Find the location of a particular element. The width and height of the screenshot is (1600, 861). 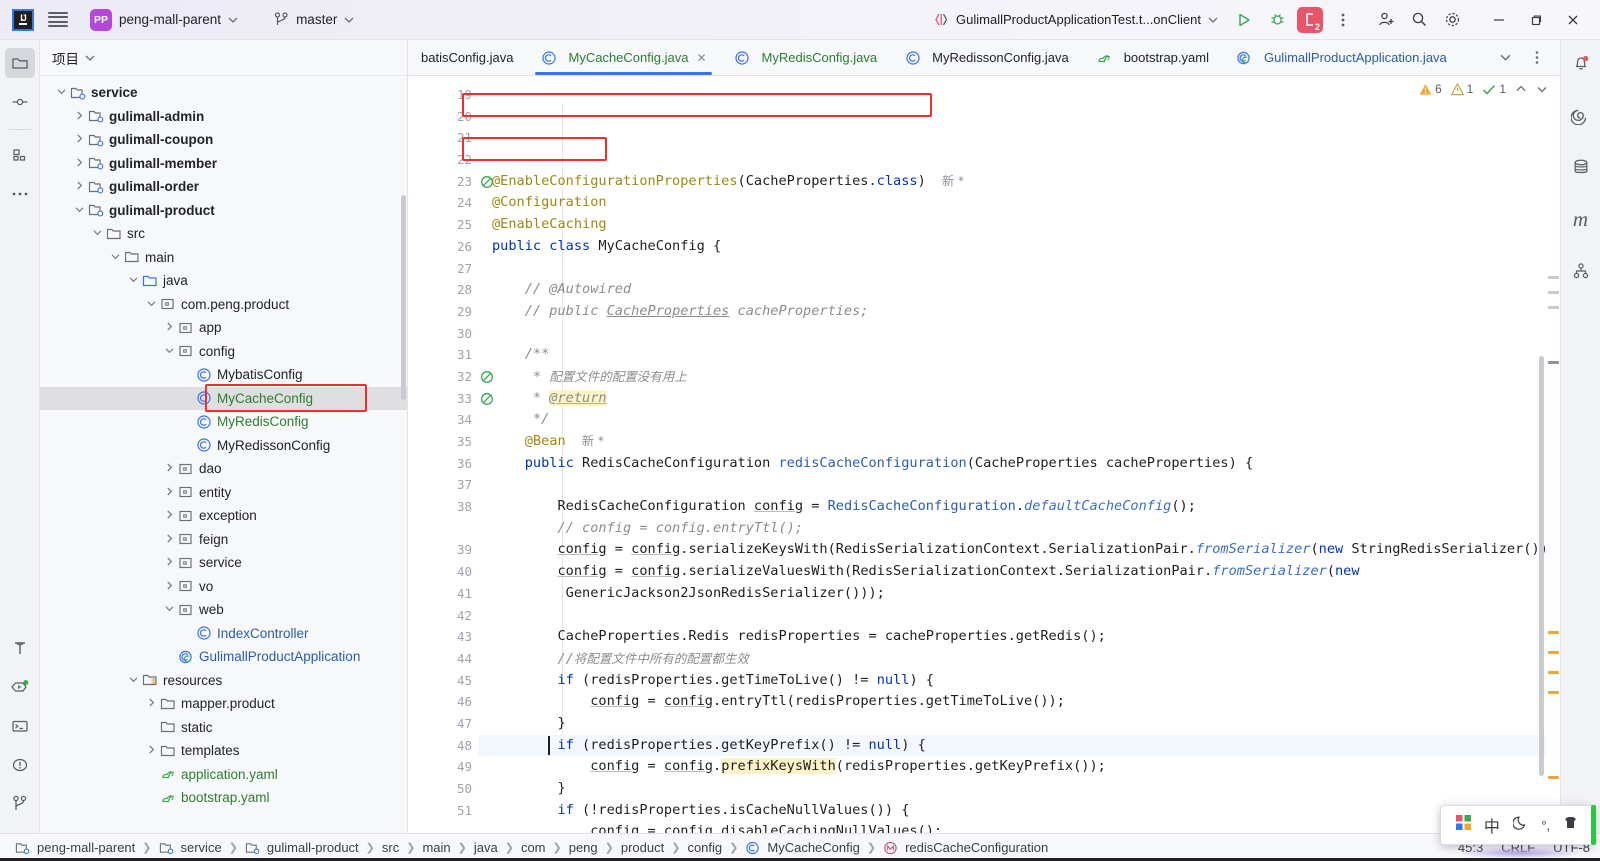

editor-tab-bootstrap-yaml: bootstrap.yaml is located at coordinates (1152, 57).